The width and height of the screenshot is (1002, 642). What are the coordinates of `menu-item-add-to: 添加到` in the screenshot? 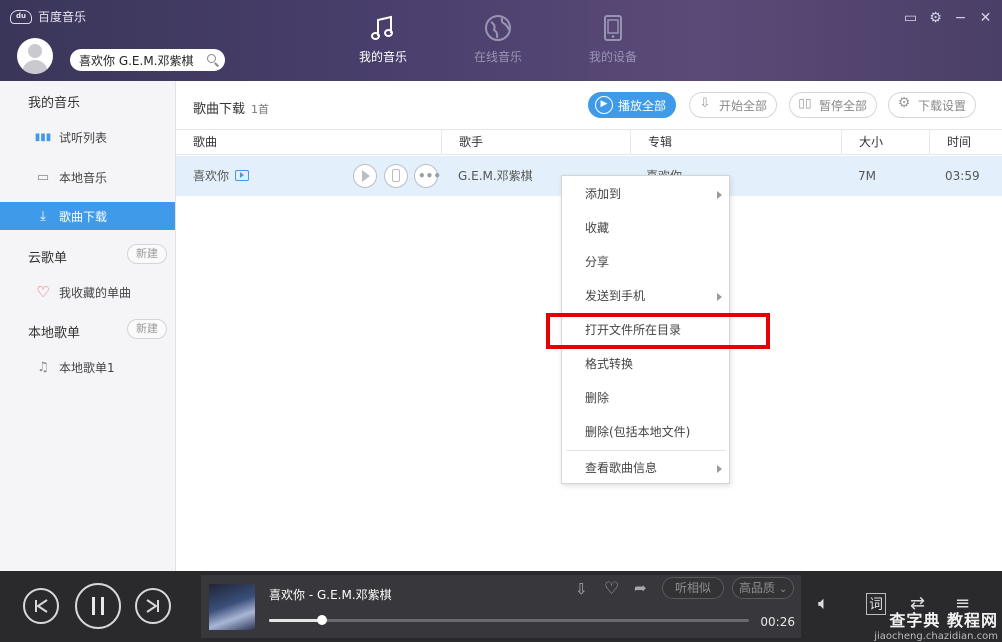 It's located at (645, 194).